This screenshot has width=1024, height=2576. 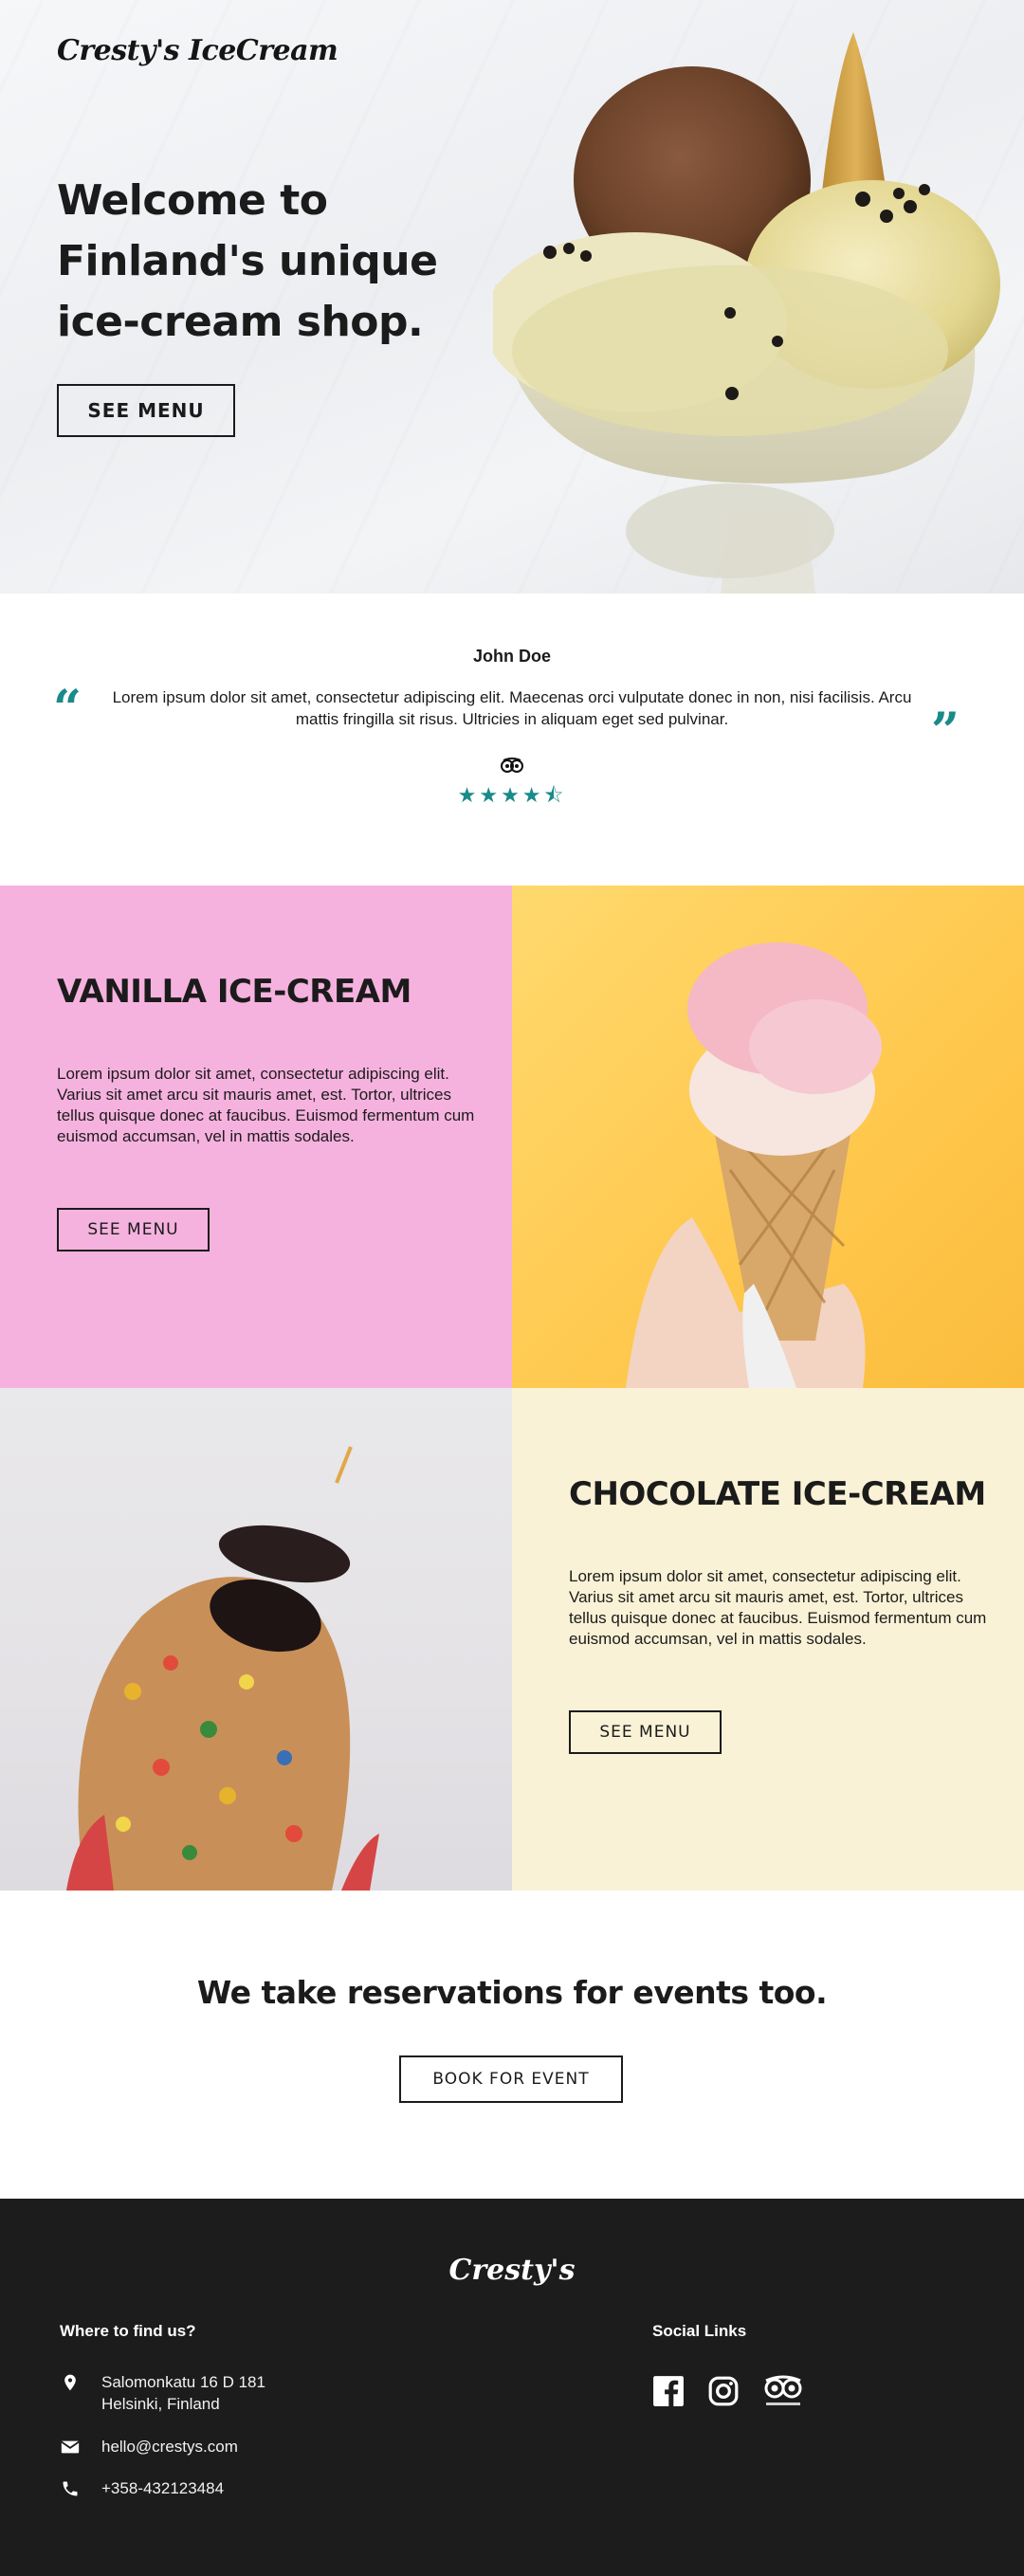 I want to click on chocolate-see-menu-button: SEE MENU, so click(x=645, y=1732).